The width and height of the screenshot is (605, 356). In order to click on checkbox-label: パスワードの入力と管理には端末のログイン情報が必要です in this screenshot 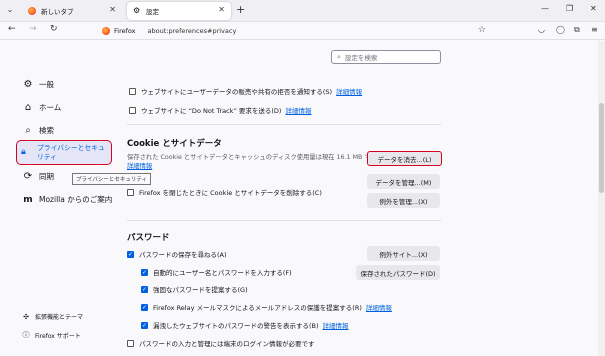, I will do `click(227, 344)`.